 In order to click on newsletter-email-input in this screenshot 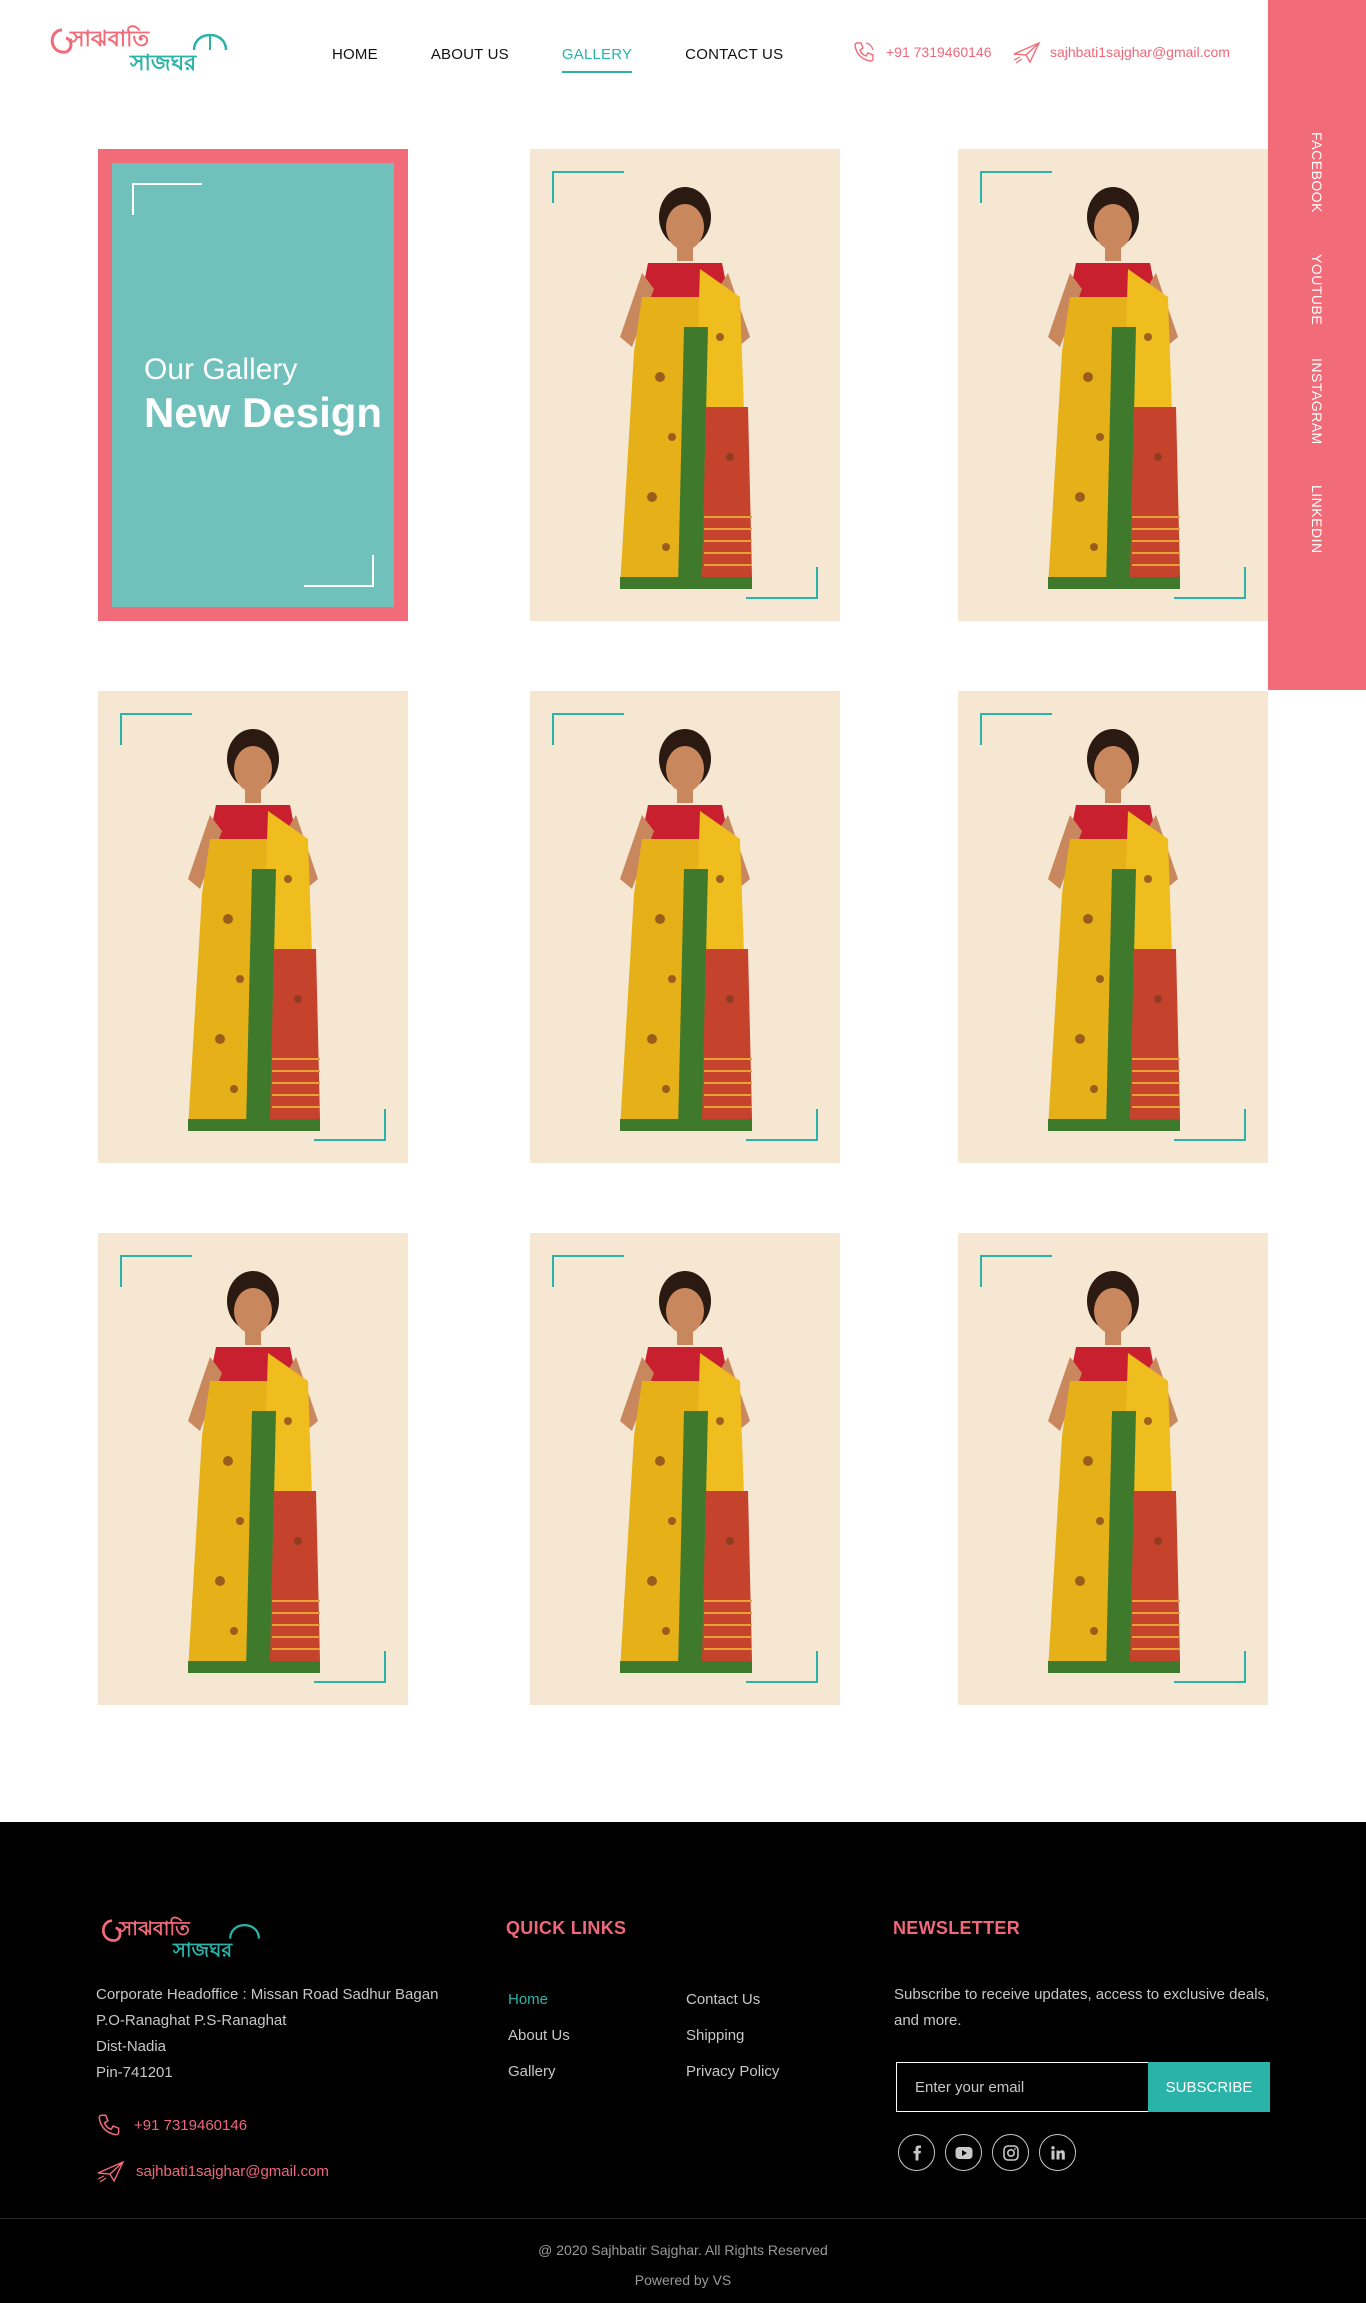, I will do `click(1022, 2087)`.